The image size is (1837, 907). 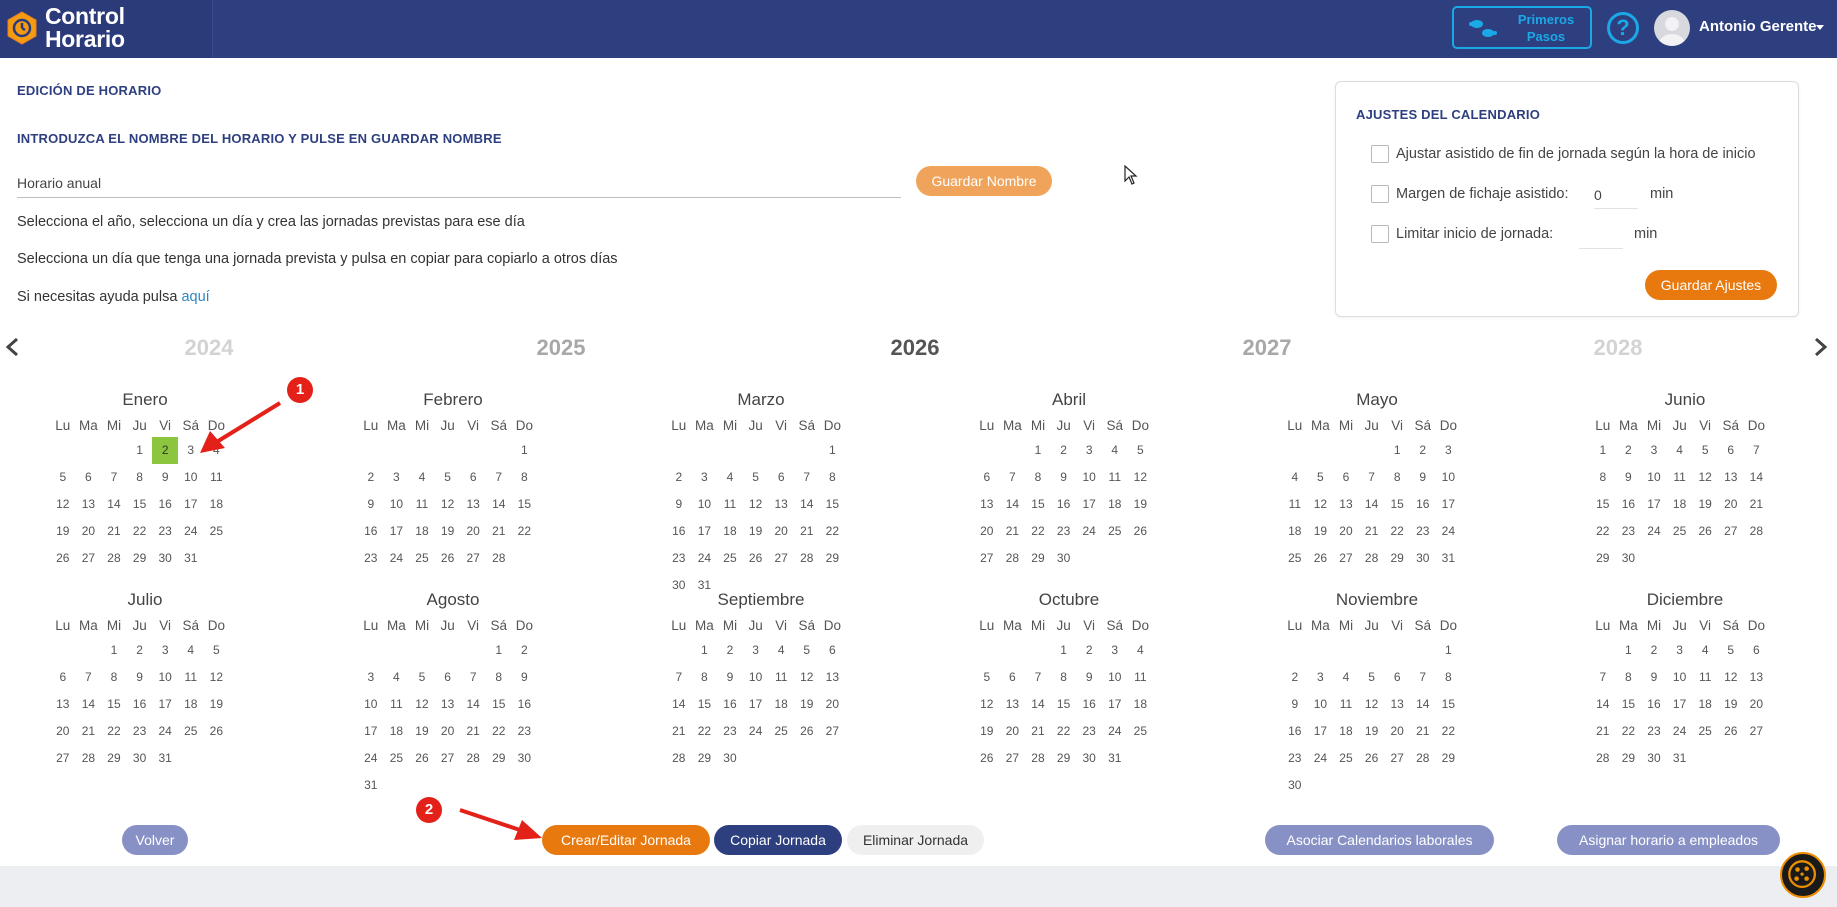 I want to click on day-cell: 31, so click(x=191, y=558).